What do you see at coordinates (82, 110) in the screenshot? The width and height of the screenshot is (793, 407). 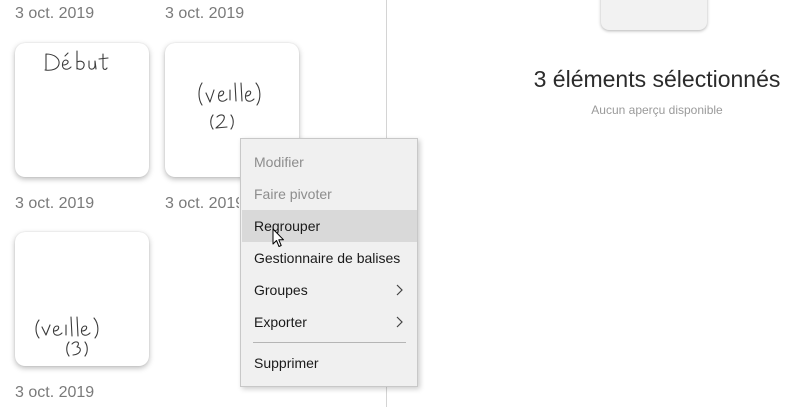 I see `thumbnail-debut` at bounding box center [82, 110].